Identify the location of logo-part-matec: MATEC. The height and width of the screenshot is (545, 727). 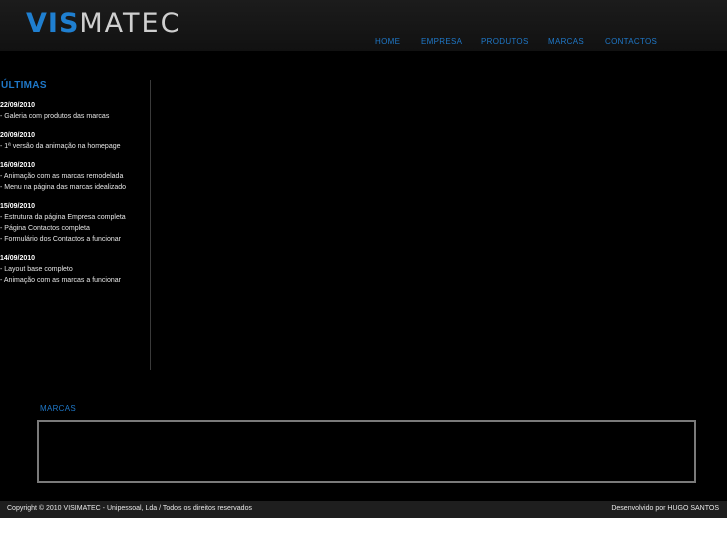
(130, 23).